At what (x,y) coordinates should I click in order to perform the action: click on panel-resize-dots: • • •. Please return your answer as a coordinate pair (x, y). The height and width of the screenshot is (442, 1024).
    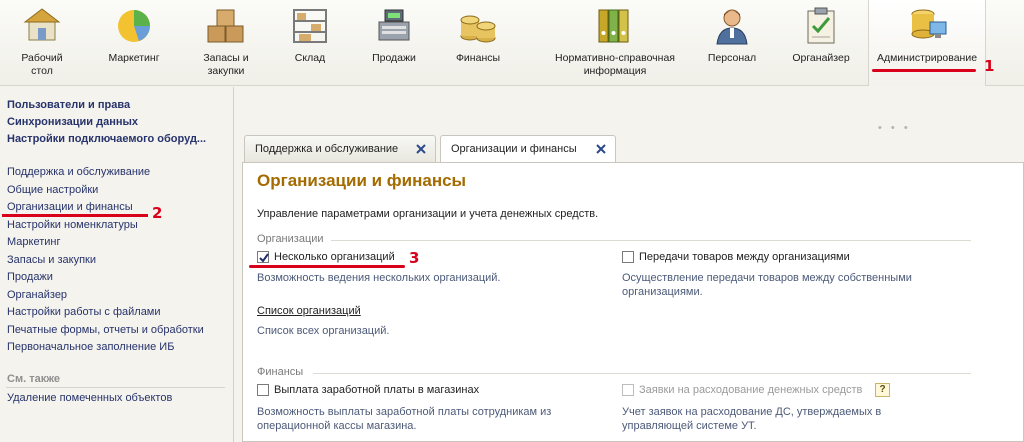
    Looking at the image, I should click on (894, 128).